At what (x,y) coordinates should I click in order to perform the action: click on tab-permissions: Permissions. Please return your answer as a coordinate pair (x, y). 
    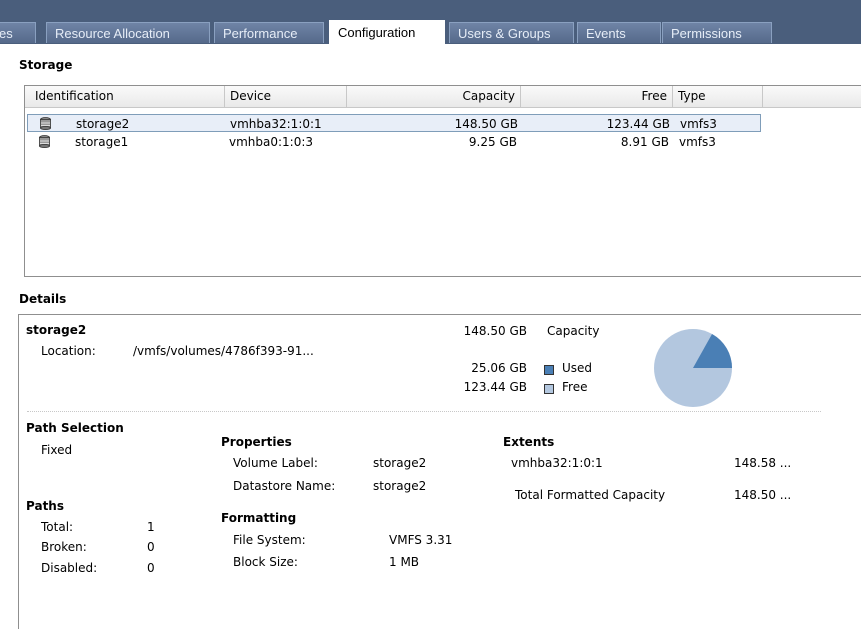
    Looking at the image, I should click on (717, 32).